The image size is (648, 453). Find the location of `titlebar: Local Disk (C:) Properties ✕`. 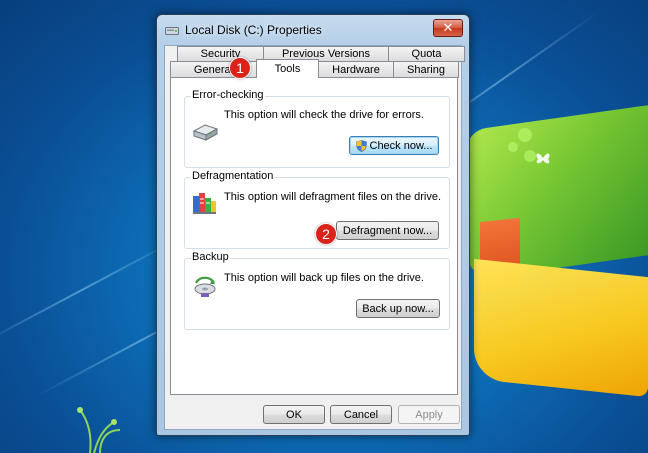

titlebar: Local Disk (C:) Properties ✕ is located at coordinates (313, 30).